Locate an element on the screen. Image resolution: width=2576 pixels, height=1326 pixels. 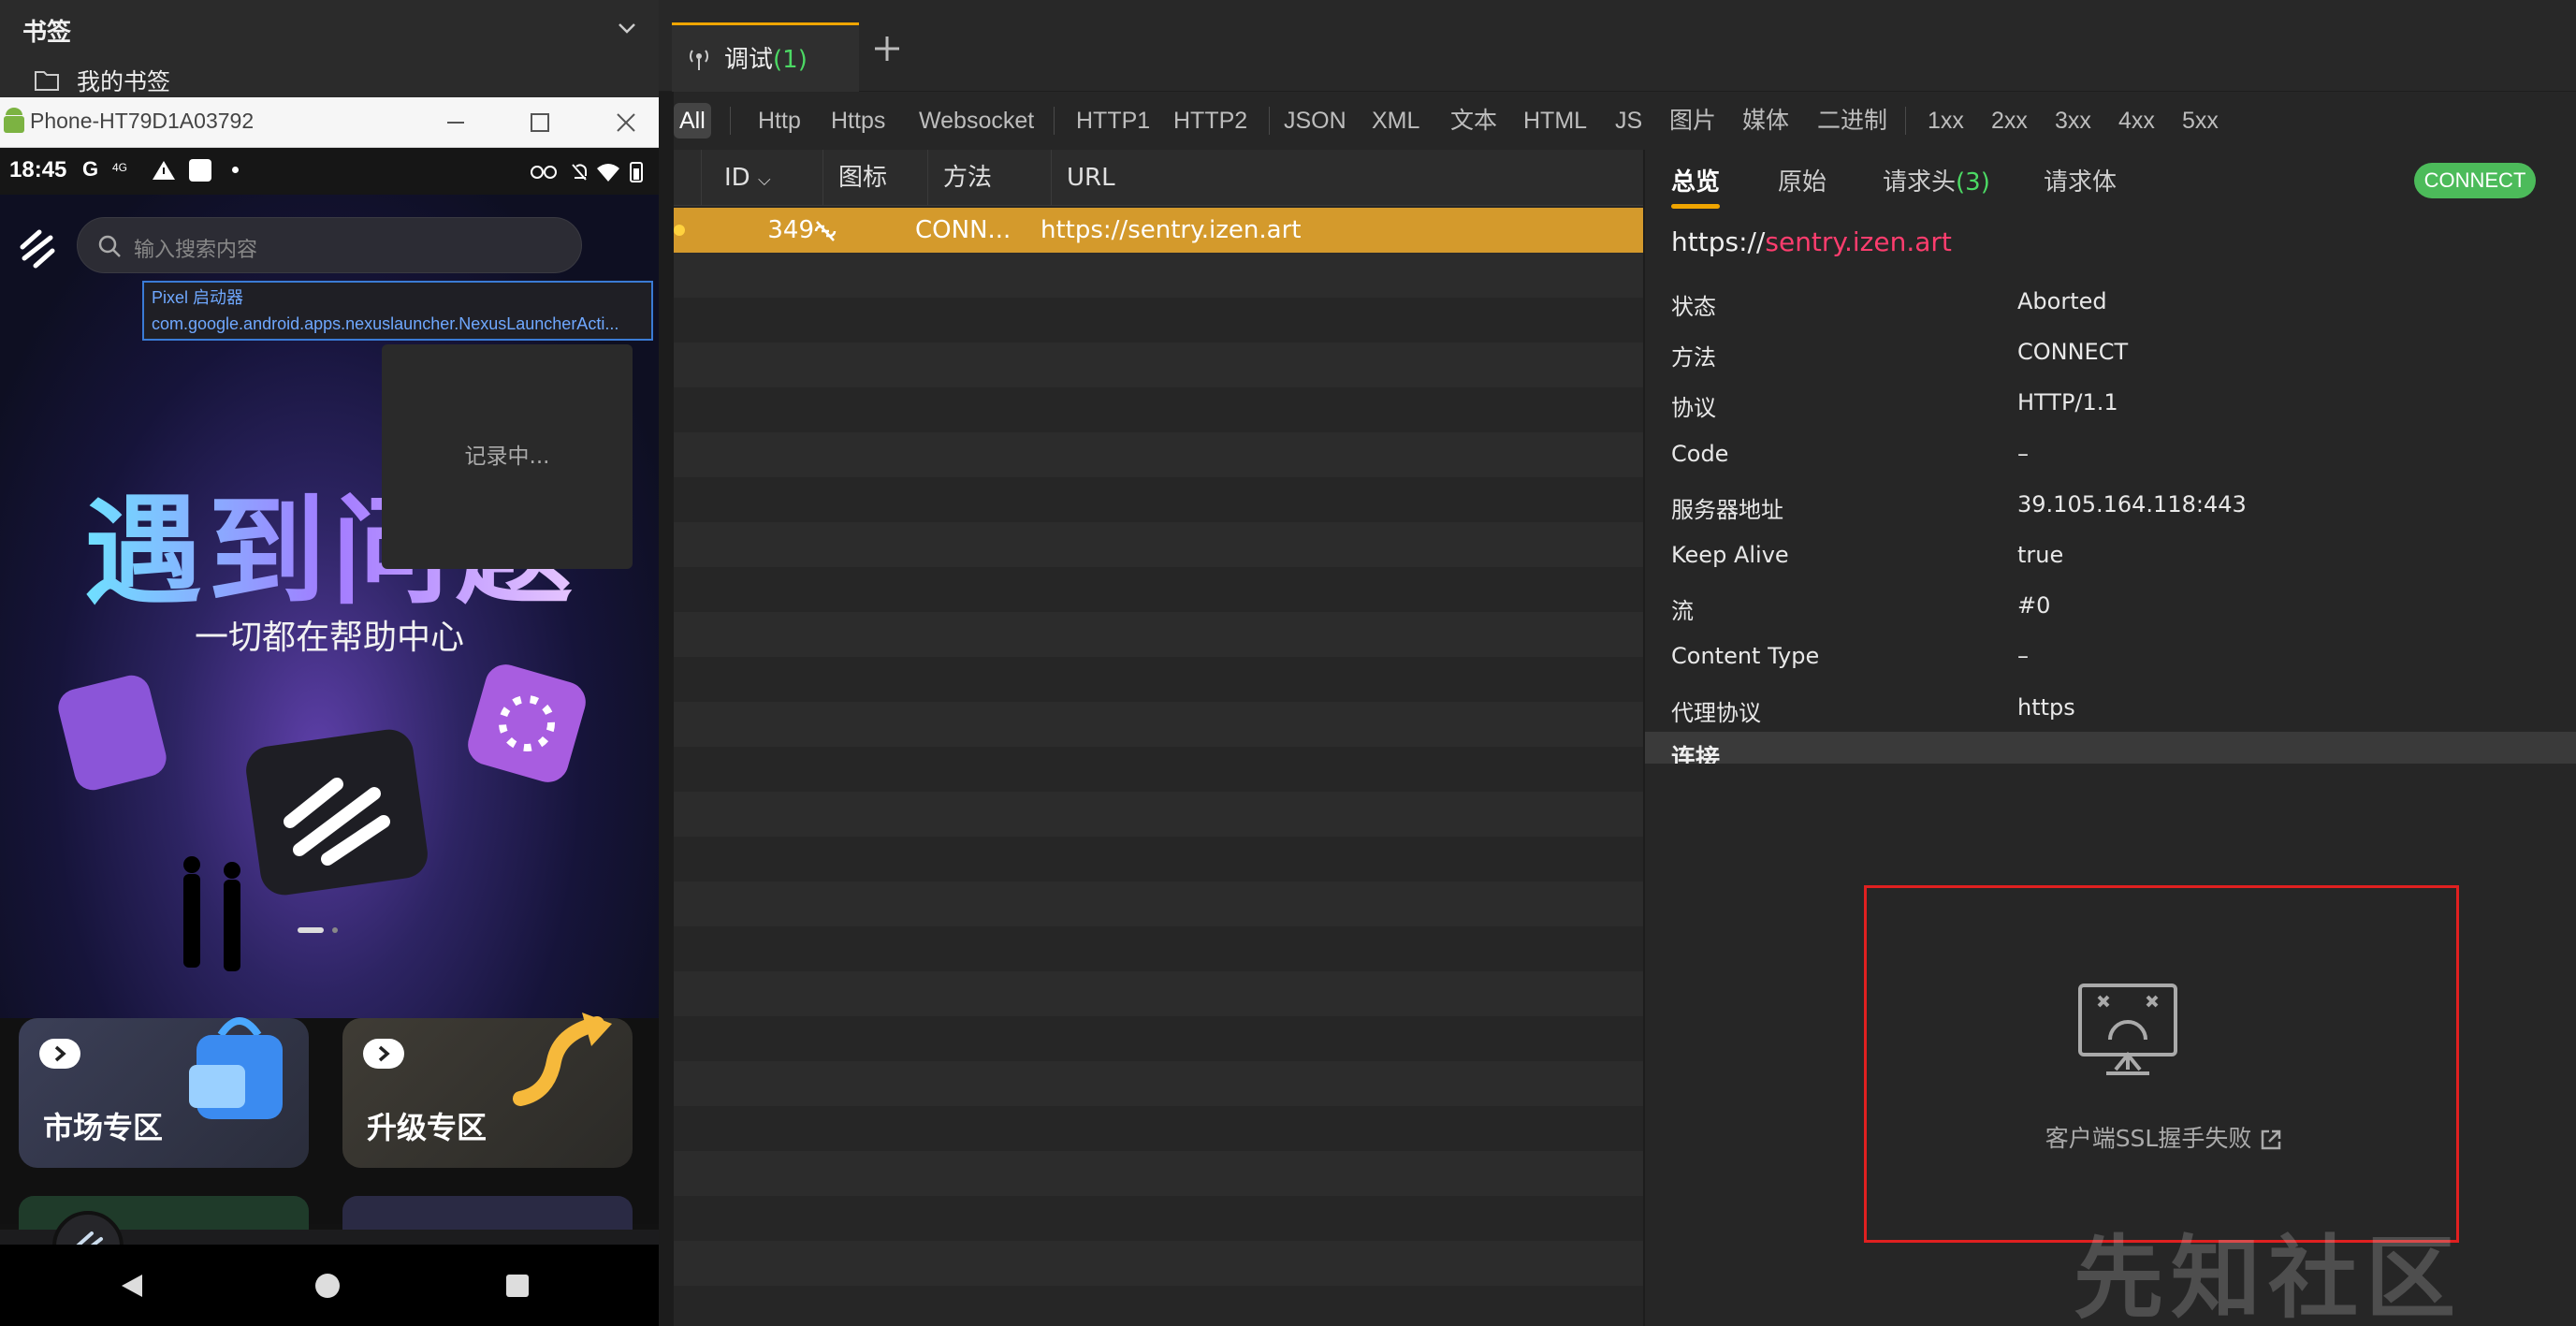
recents-icon is located at coordinates (517, 1286).